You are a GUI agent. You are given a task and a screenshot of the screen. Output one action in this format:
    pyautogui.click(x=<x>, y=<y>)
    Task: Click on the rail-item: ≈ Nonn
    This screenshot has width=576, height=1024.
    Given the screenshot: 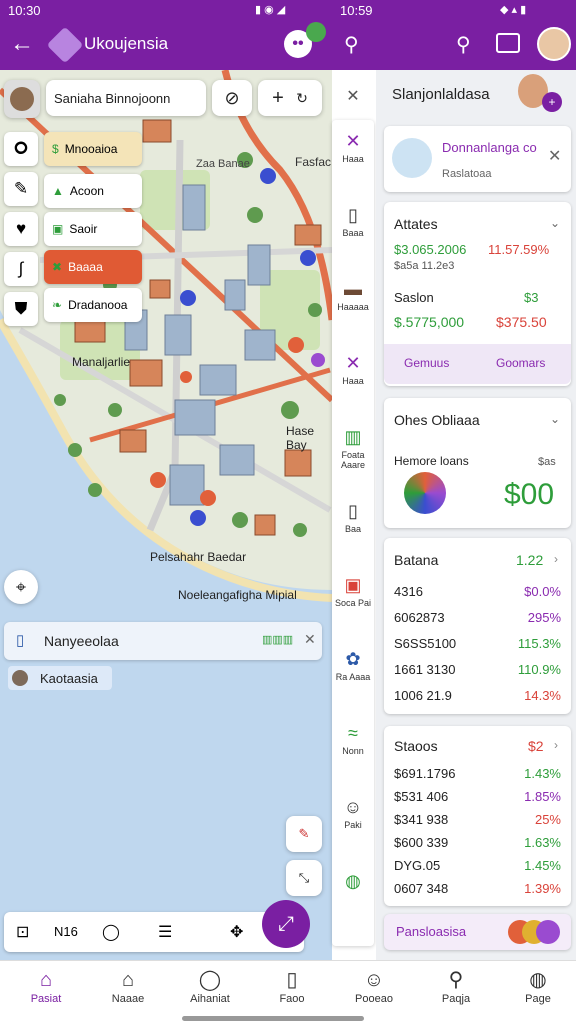 What is the action you would take?
    pyautogui.click(x=353, y=739)
    